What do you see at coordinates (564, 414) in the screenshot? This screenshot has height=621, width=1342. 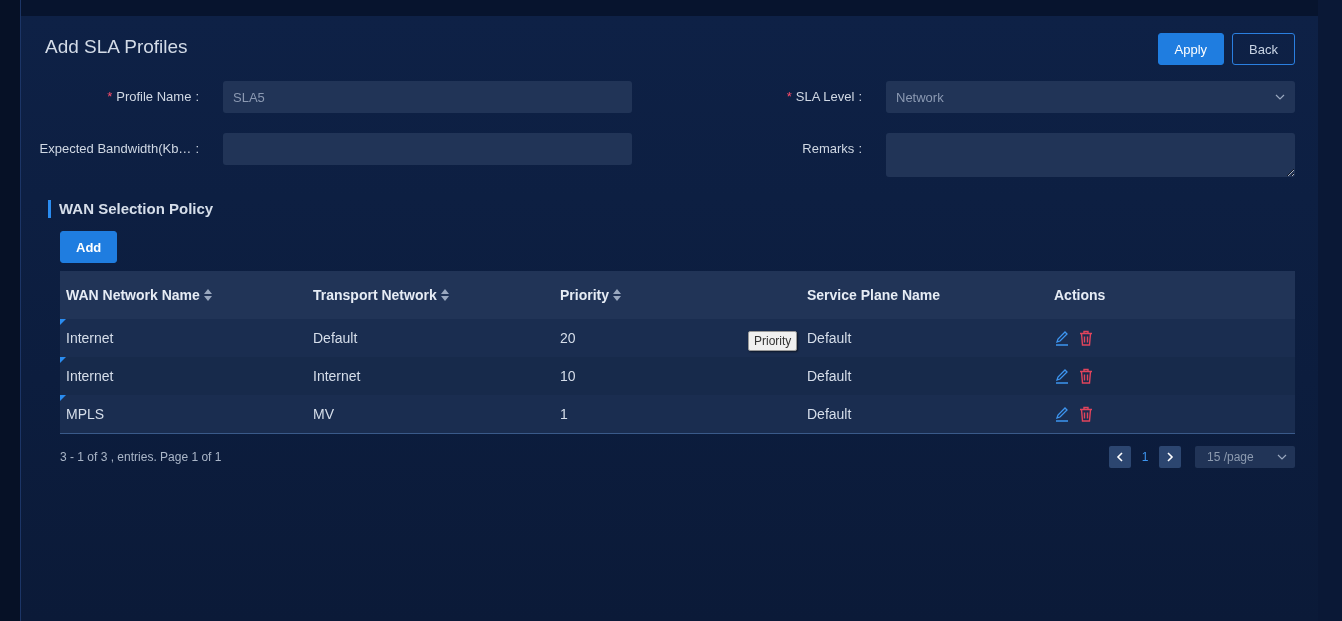 I see `table-cell: 1` at bounding box center [564, 414].